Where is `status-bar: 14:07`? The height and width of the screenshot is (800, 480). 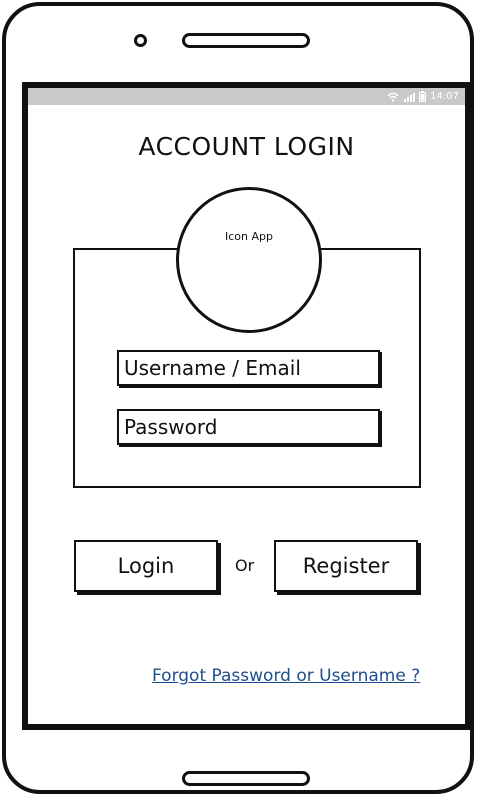 status-bar: 14:07 is located at coordinates (246, 96).